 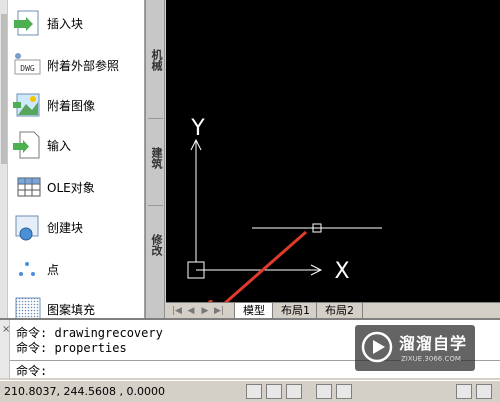 What do you see at coordinates (26, 23) in the screenshot?
I see `insert-block-icon` at bounding box center [26, 23].